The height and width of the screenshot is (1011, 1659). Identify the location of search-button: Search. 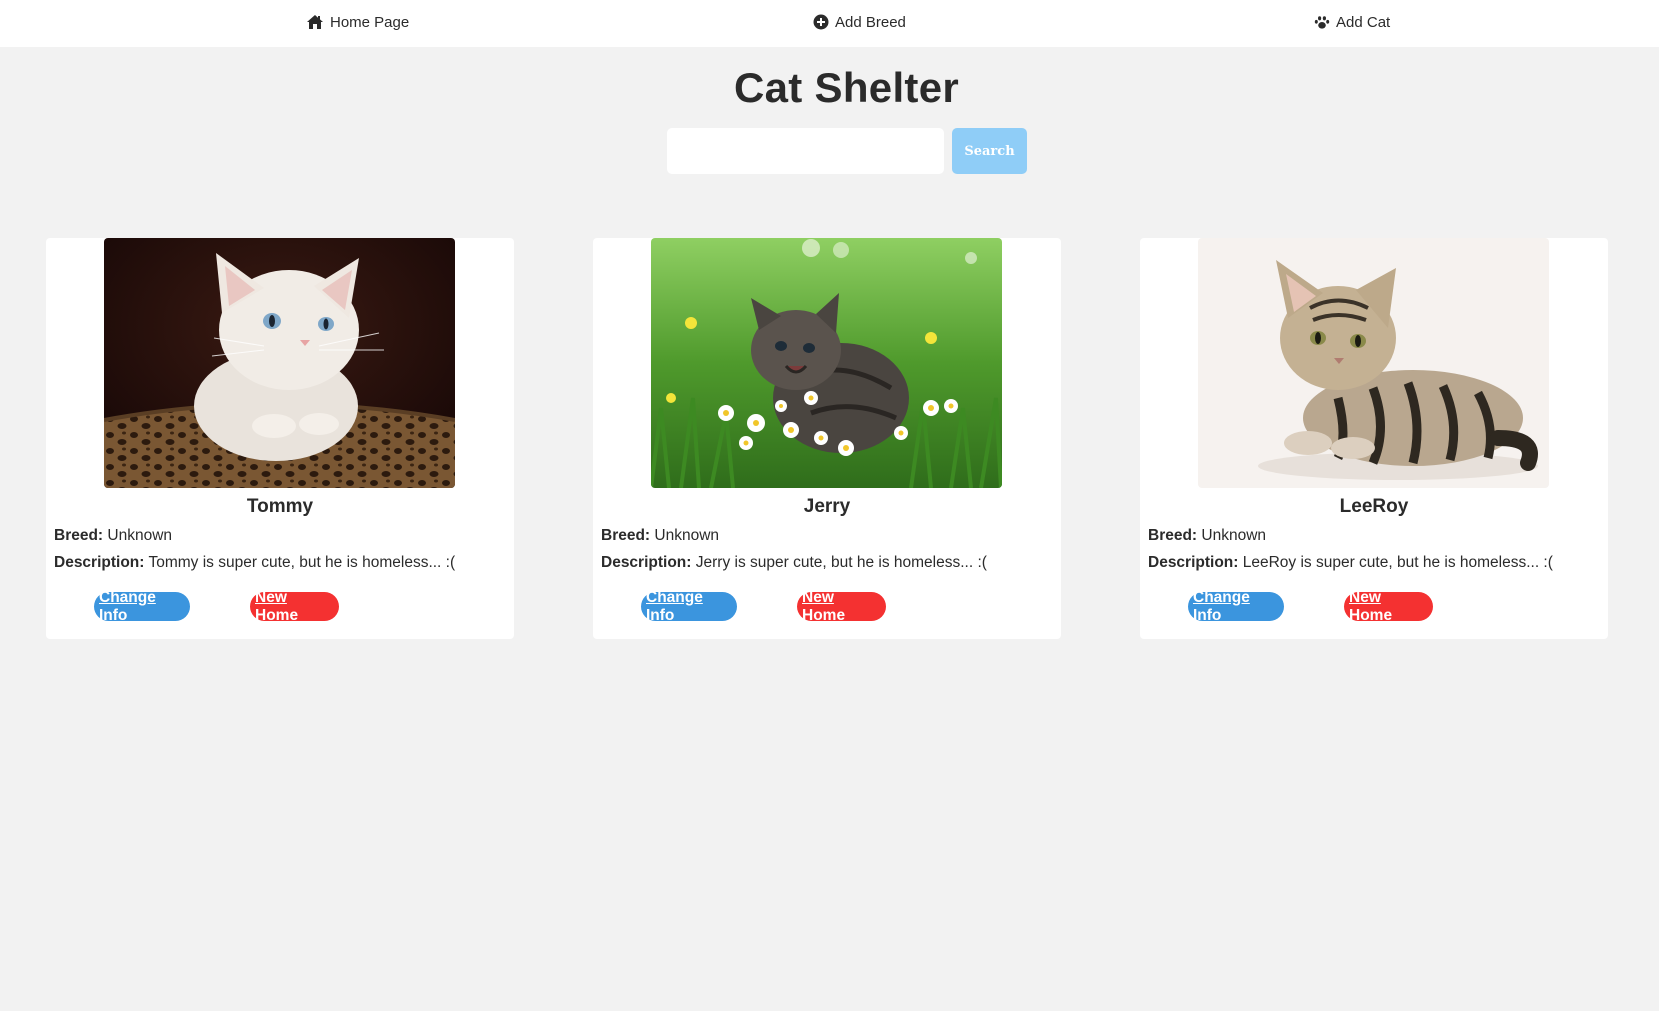
(989, 151).